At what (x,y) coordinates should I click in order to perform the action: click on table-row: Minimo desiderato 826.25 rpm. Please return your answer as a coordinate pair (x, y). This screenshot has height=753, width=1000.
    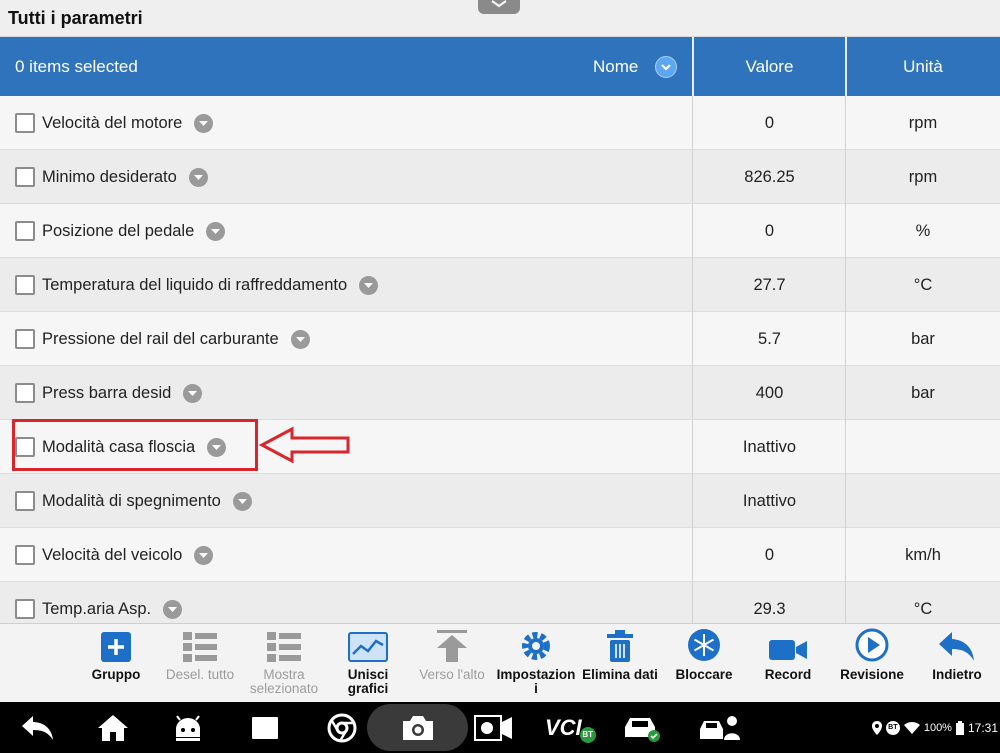
    Looking at the image, I should click on (500, 177).